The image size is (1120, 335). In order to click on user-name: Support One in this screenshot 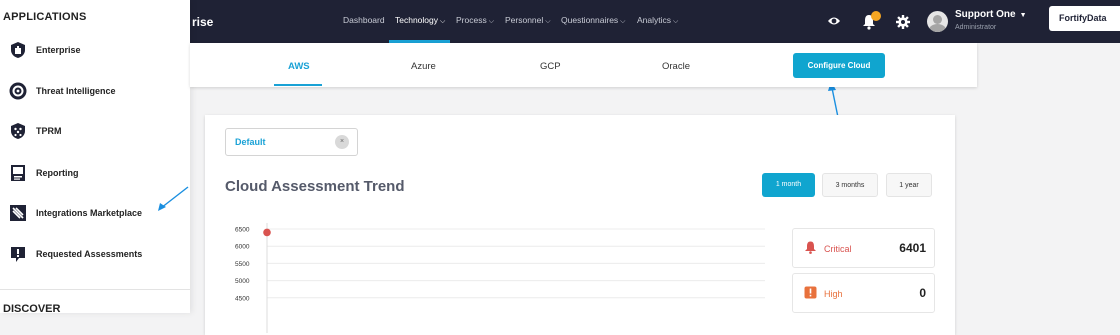, I will do `click(985, 14)`.